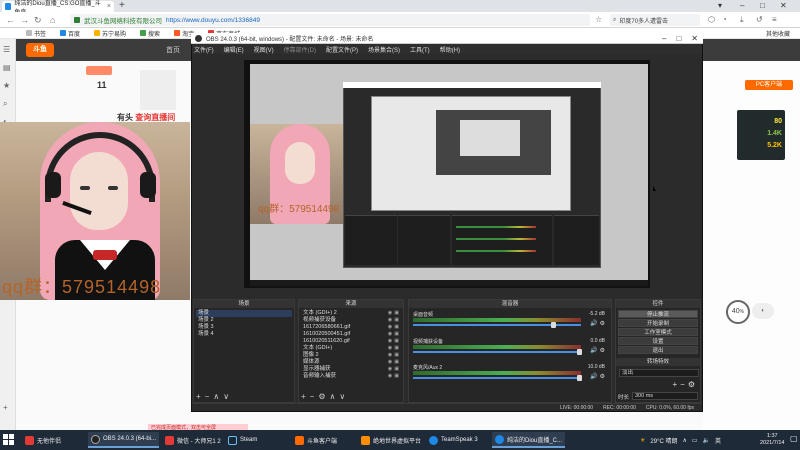  Describe the element at coordinates (664, 38) in the screenshot. I see `obs-minimize-icon: –` at that location.